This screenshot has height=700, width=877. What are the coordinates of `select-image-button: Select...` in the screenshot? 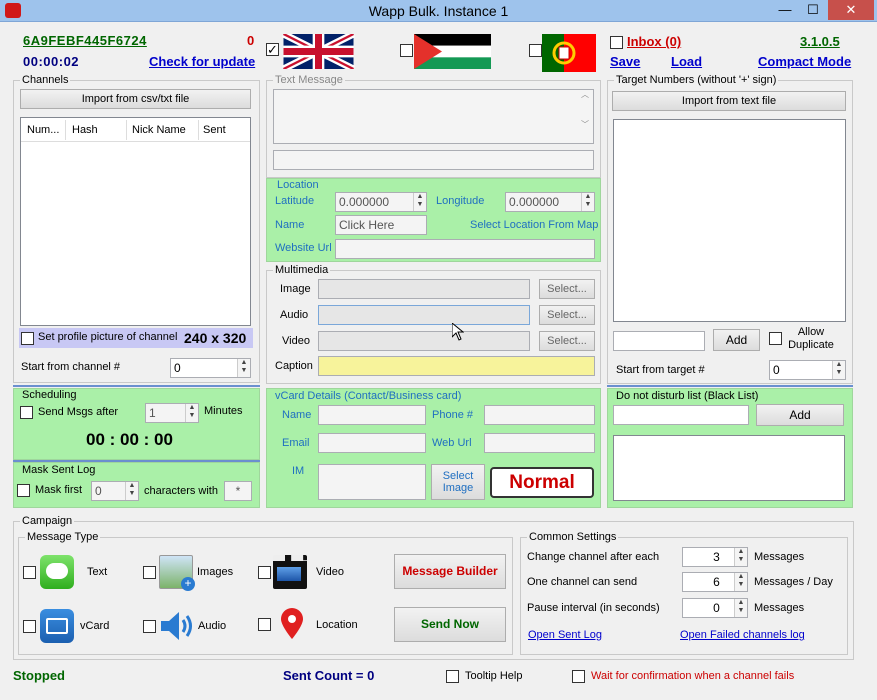 It's located at (567, 289).